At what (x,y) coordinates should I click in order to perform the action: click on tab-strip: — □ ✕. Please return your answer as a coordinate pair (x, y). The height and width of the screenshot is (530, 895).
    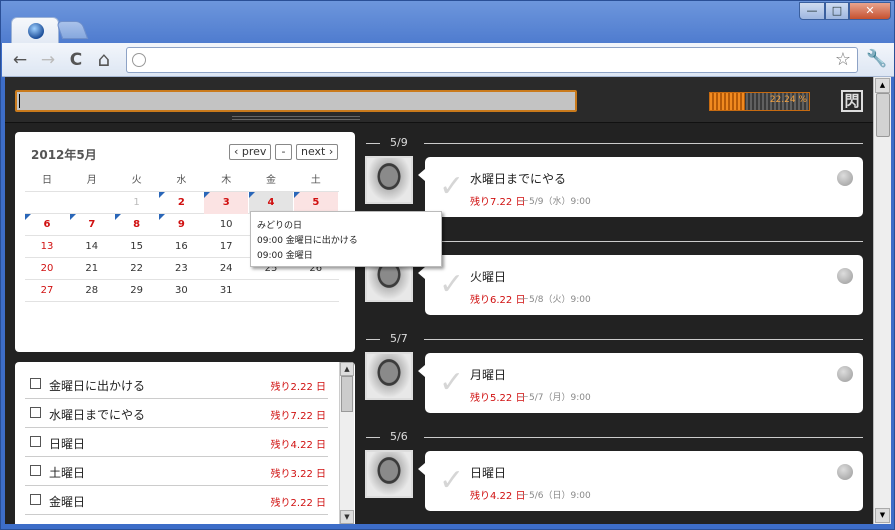
    Looking at the image, I should click on (447, 22).